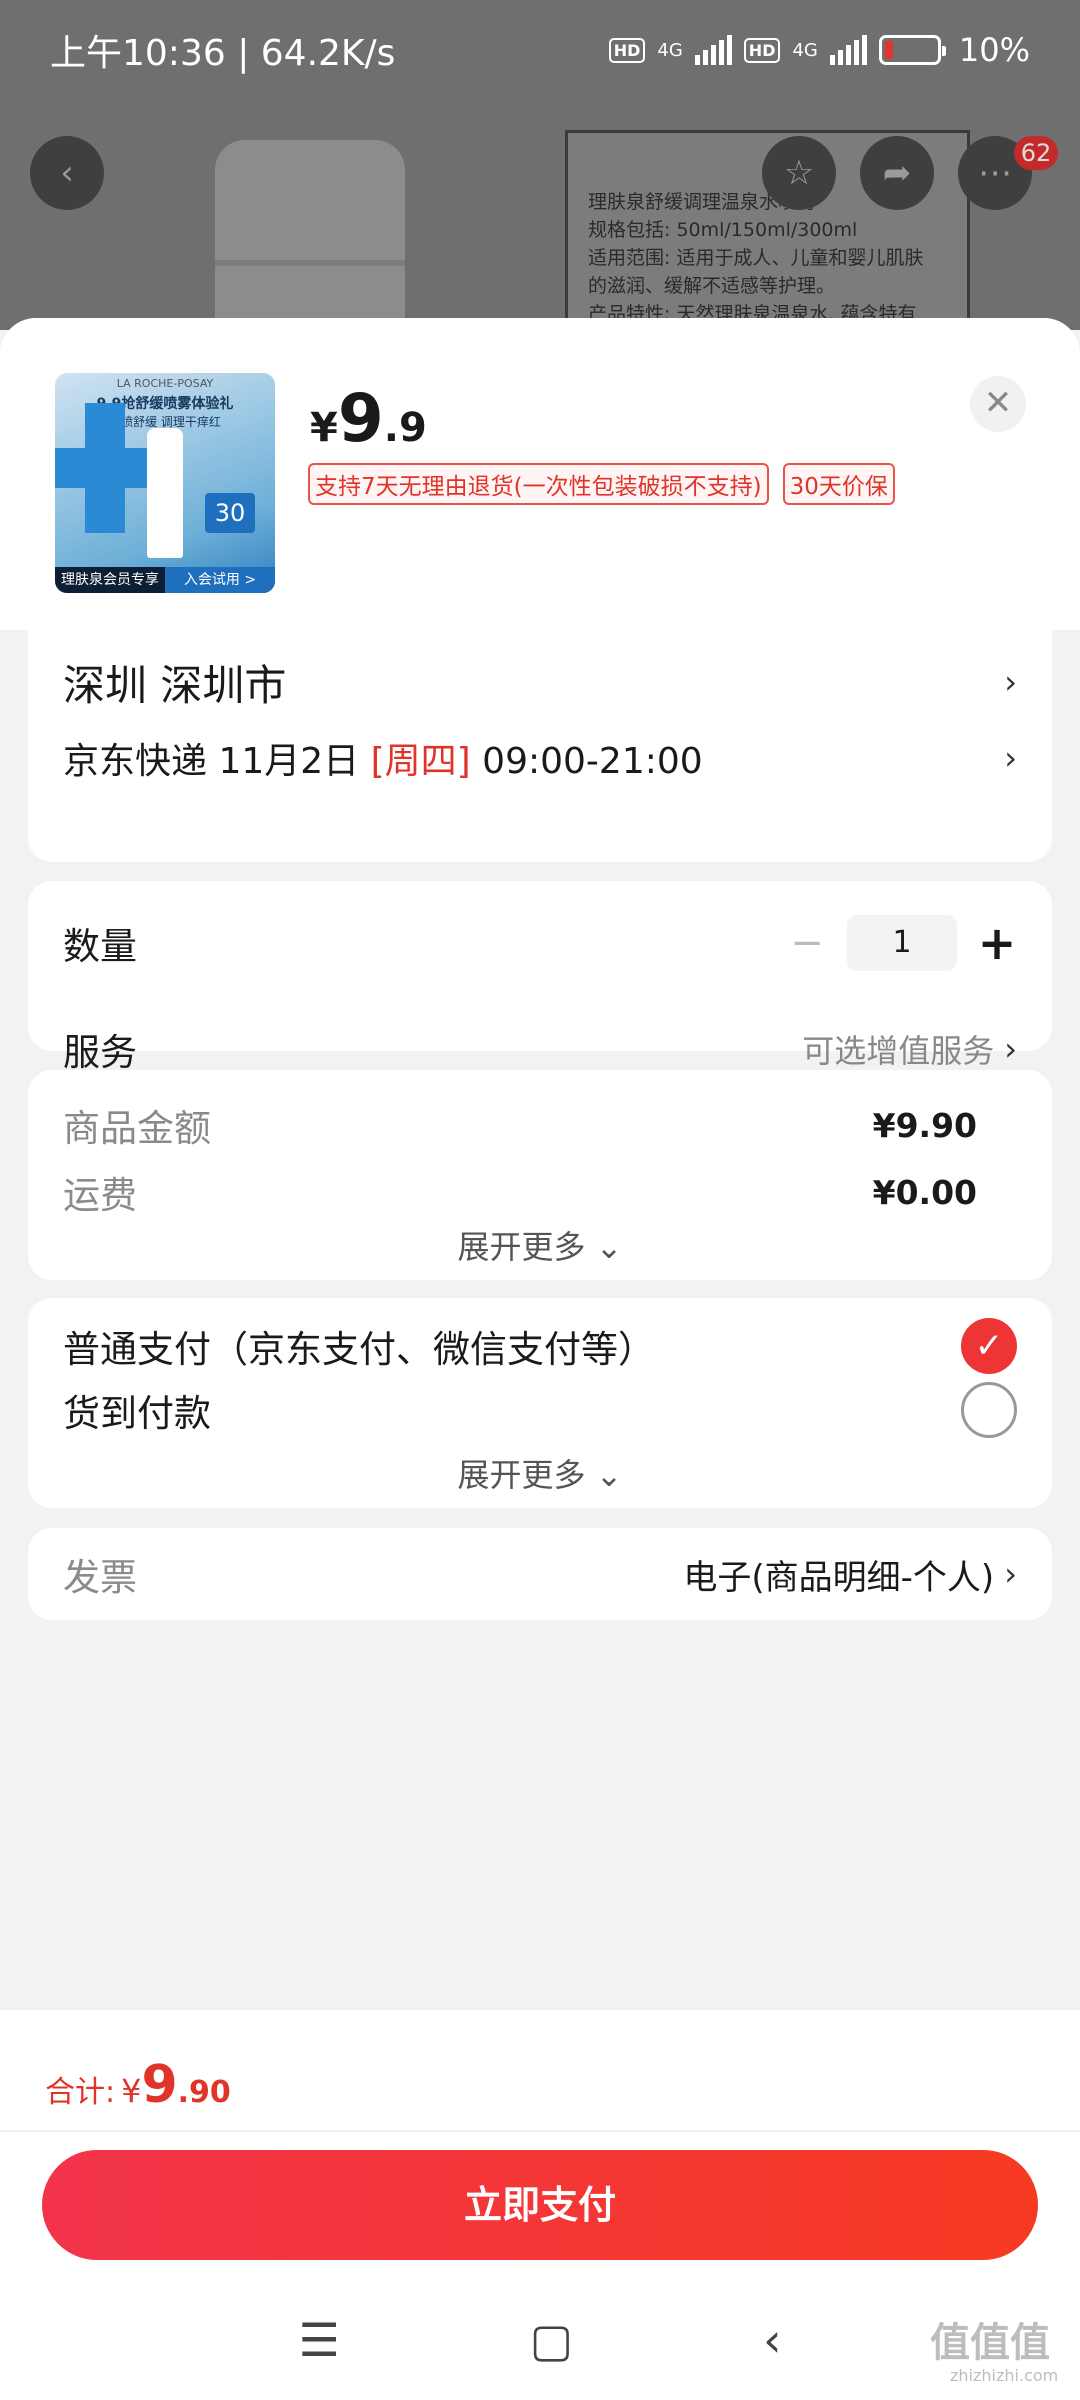  What do you see at coordinates (838, 484) in the screenshot?
I see `tag-price-protection: 30天价保` at bounding box center [838, 484].